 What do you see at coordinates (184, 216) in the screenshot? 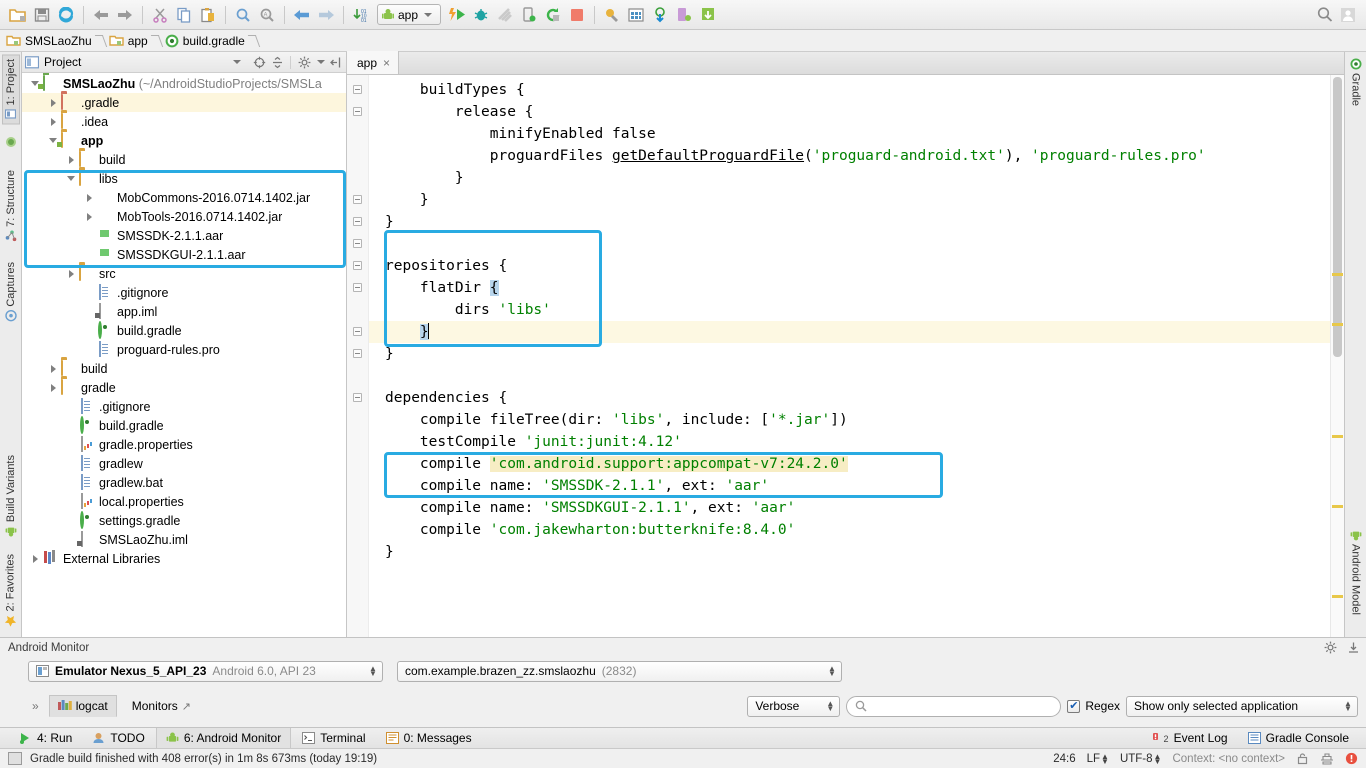
I see `tree-row: MobTools-2016.0714.1402.jar` at bounding box center [184, 216].